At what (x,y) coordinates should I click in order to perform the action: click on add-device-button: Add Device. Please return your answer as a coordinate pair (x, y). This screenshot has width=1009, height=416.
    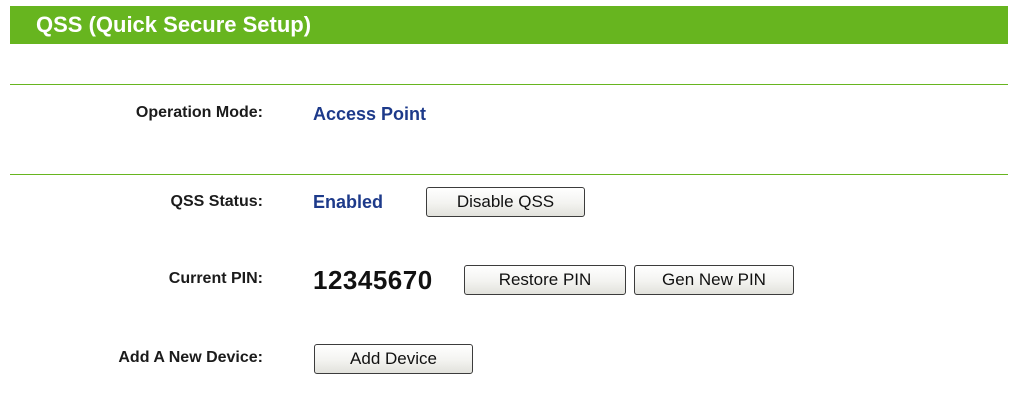
    Looking at the image, I should click on (393, 359).